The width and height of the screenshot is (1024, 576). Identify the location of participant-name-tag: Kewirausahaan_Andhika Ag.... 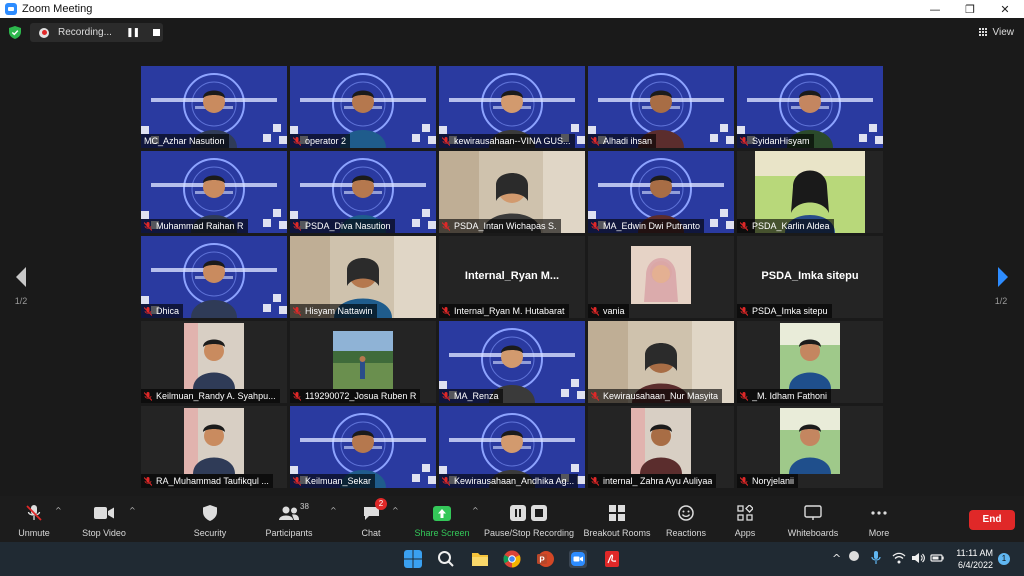
(509, 481).